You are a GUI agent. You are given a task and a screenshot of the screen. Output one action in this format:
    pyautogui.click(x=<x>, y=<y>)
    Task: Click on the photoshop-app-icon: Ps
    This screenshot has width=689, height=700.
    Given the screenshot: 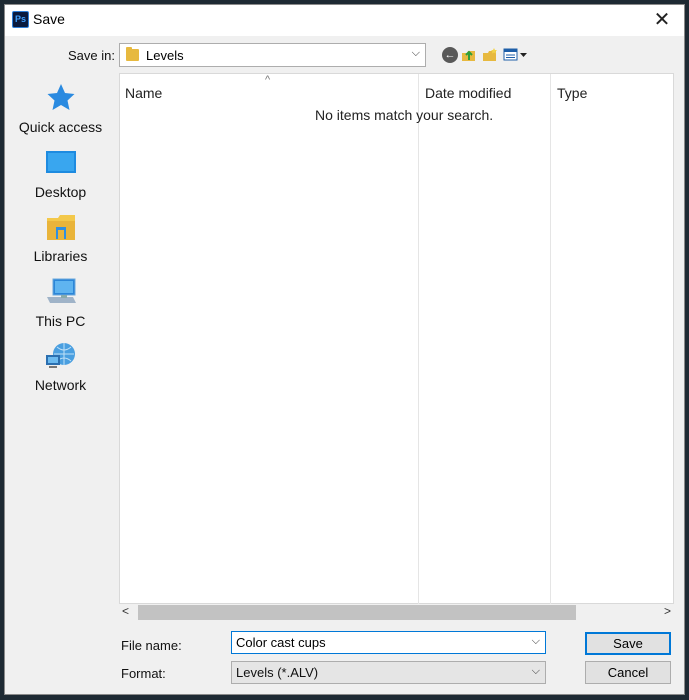 What is the action you would take?
    pyautogui.click(x=20, y=19)
    